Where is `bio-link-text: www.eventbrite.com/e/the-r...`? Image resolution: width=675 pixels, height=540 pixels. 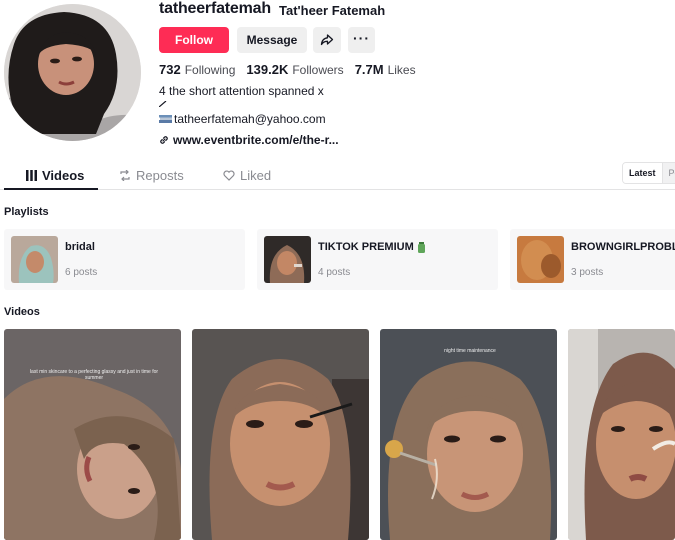
bio-link-text: www.eventbrite.com/e/the-r... is located at coordinates (256, 140).